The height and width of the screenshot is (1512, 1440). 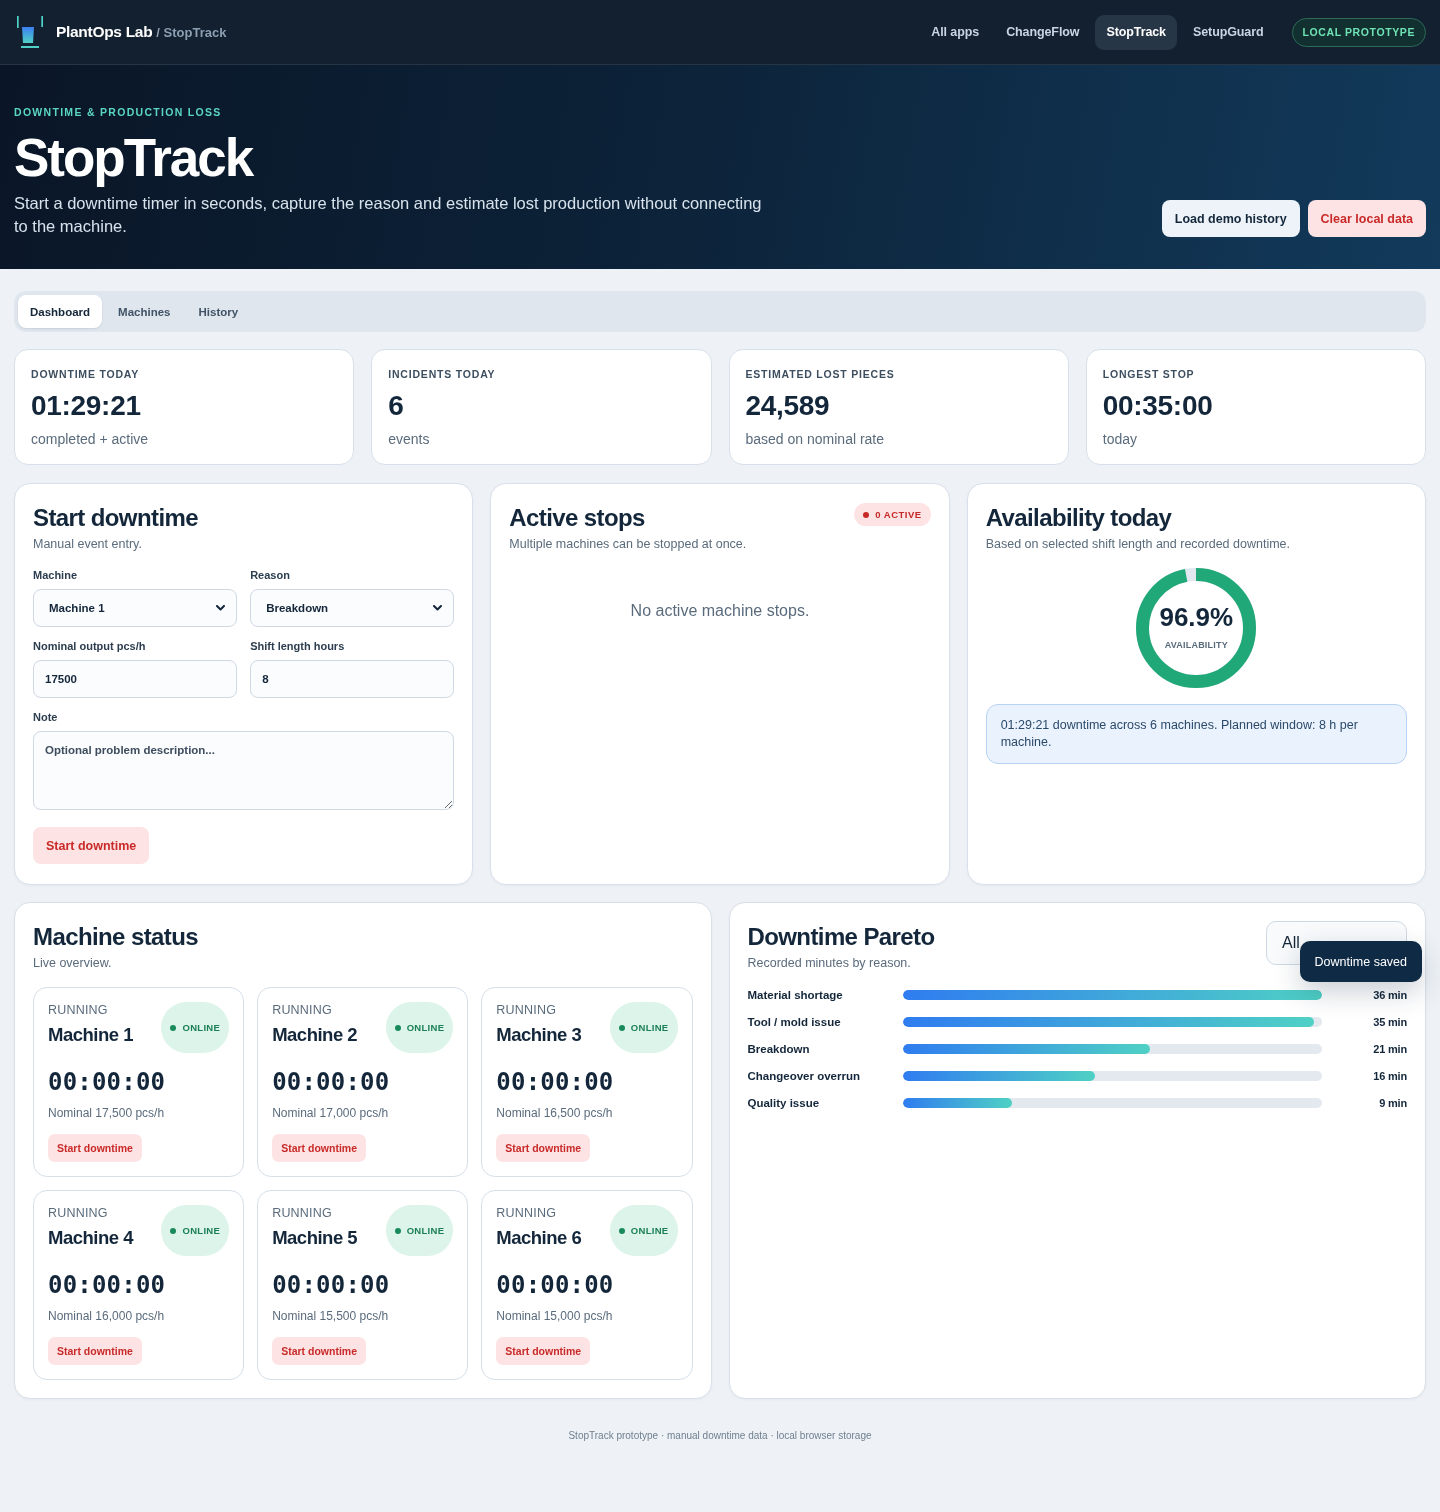 What do you see at coordinates (829, 963) in the screenshot?
I see `card-subtitle: Recorded minutes by reason.` at bounding box center [829, 963].